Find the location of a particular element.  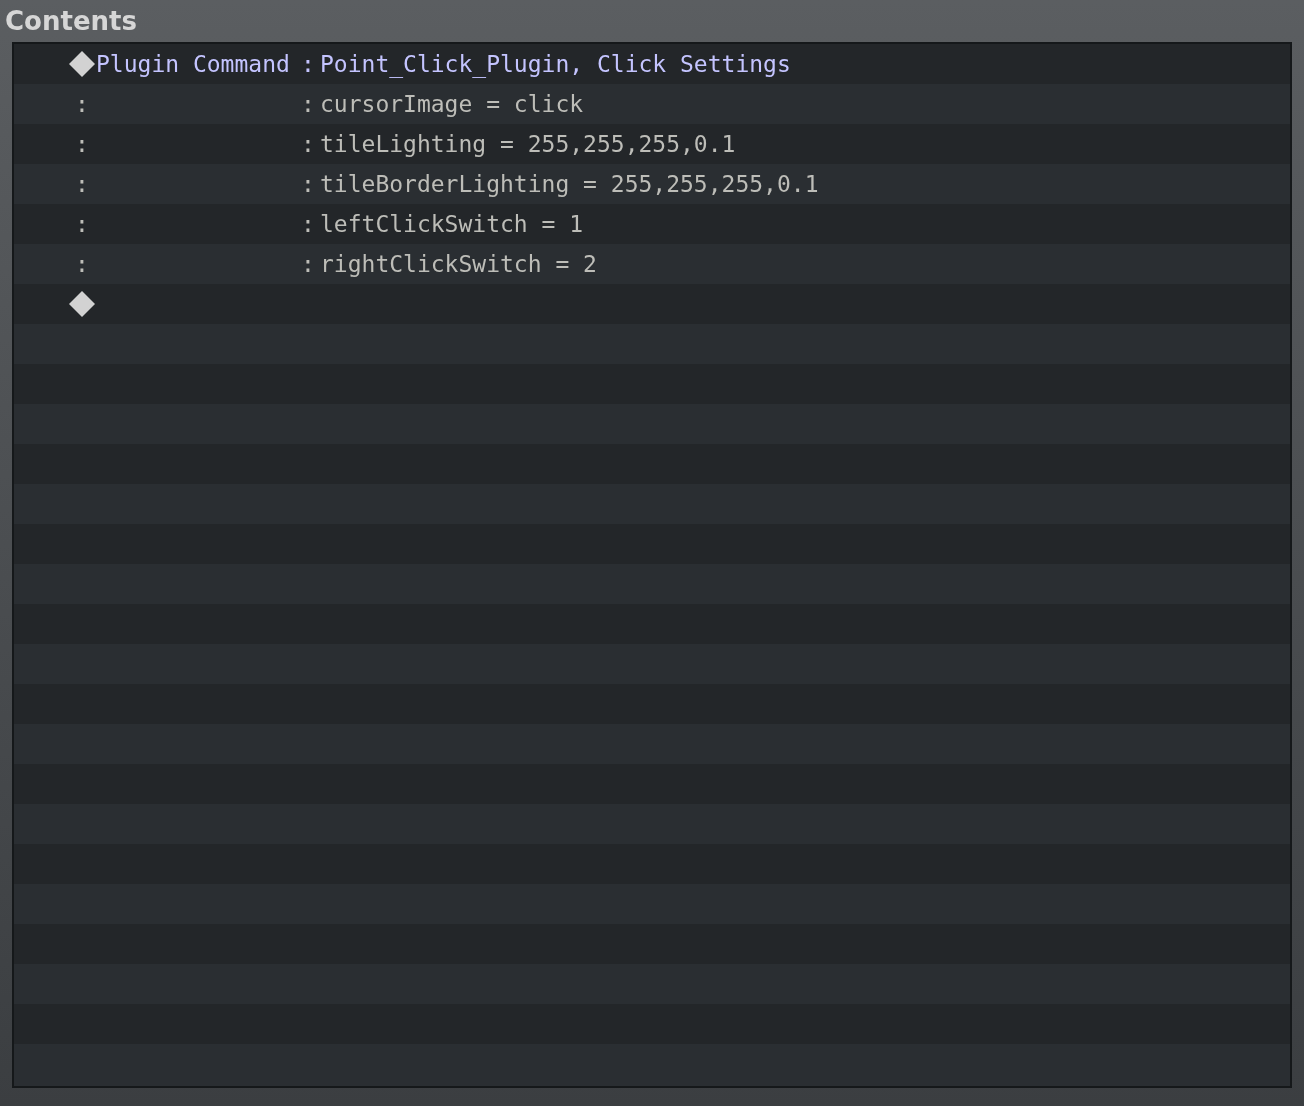

parameter-text: leftClickSwitch = 1 is located at coordinates (452, 224).